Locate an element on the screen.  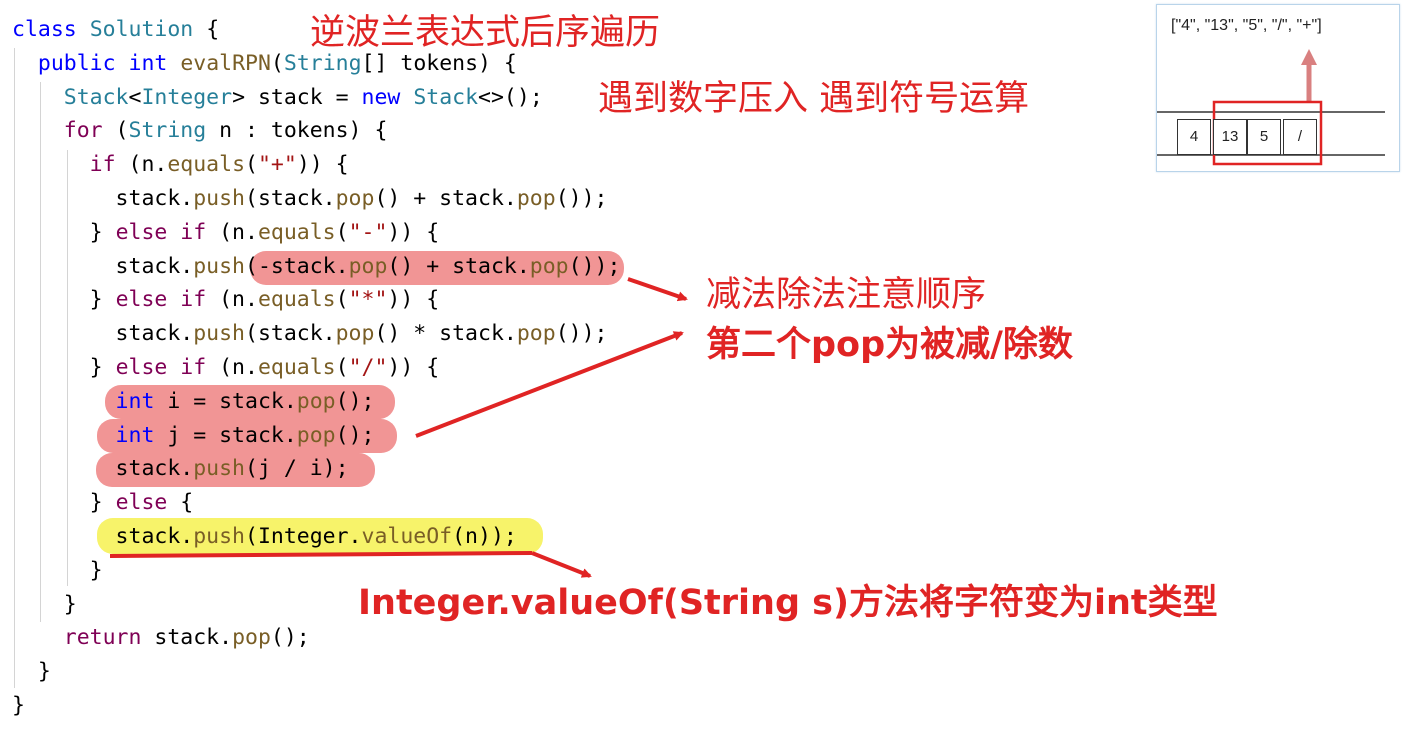
stack-diagram: ["4", "13", "5", "/", "+"] 4 13 5 / is located at coordinates (1278, 88).